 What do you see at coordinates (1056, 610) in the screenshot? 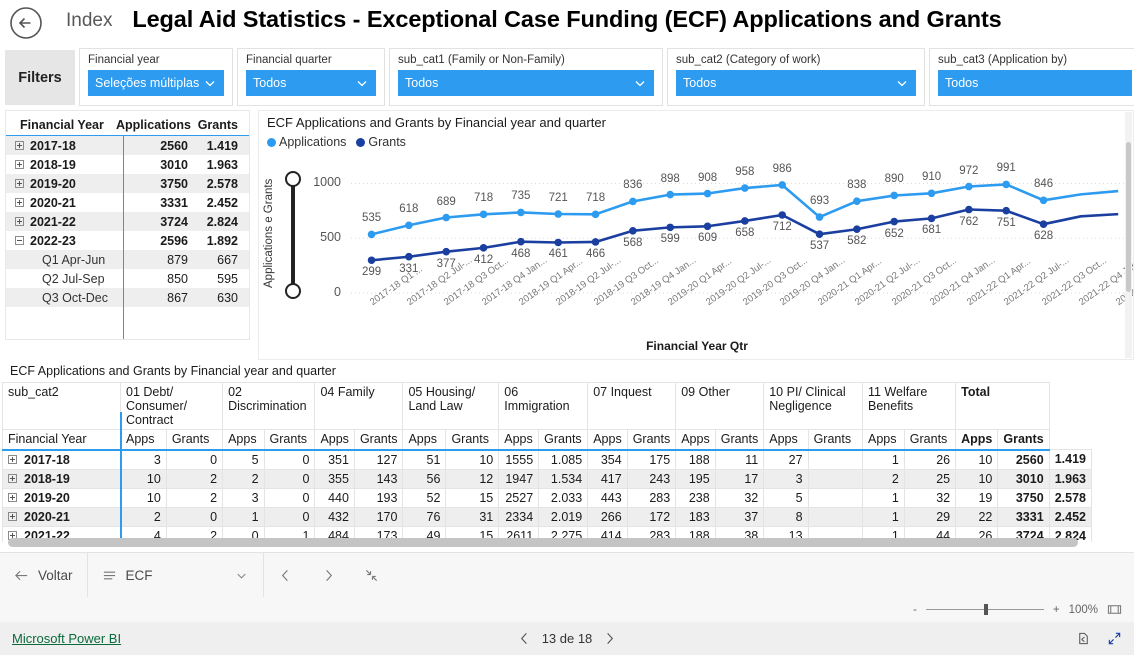
I see `zoom-in-button: +` at bounding box center [1056, 610].